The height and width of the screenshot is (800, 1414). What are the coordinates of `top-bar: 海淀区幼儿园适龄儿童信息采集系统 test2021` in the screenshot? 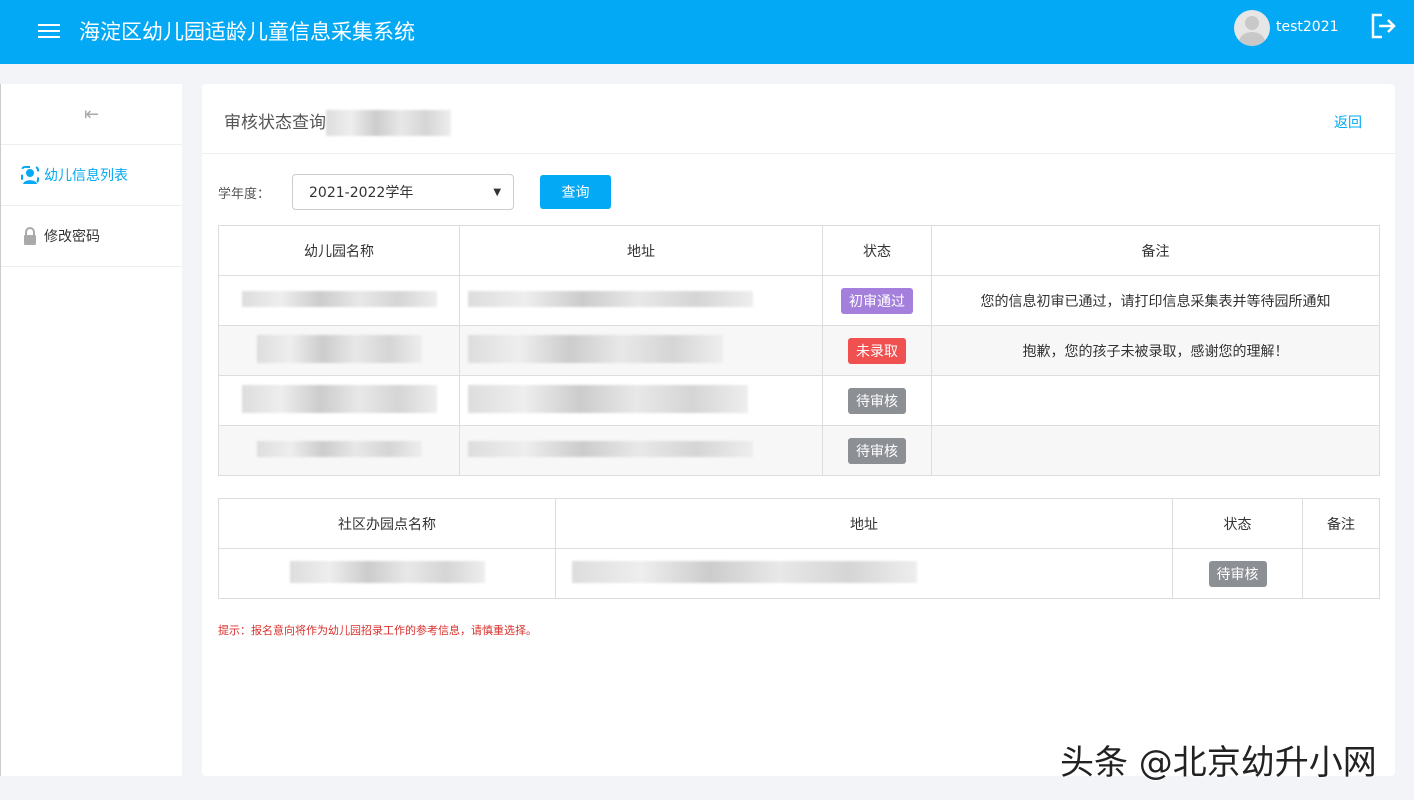 It's located at (707, 32).